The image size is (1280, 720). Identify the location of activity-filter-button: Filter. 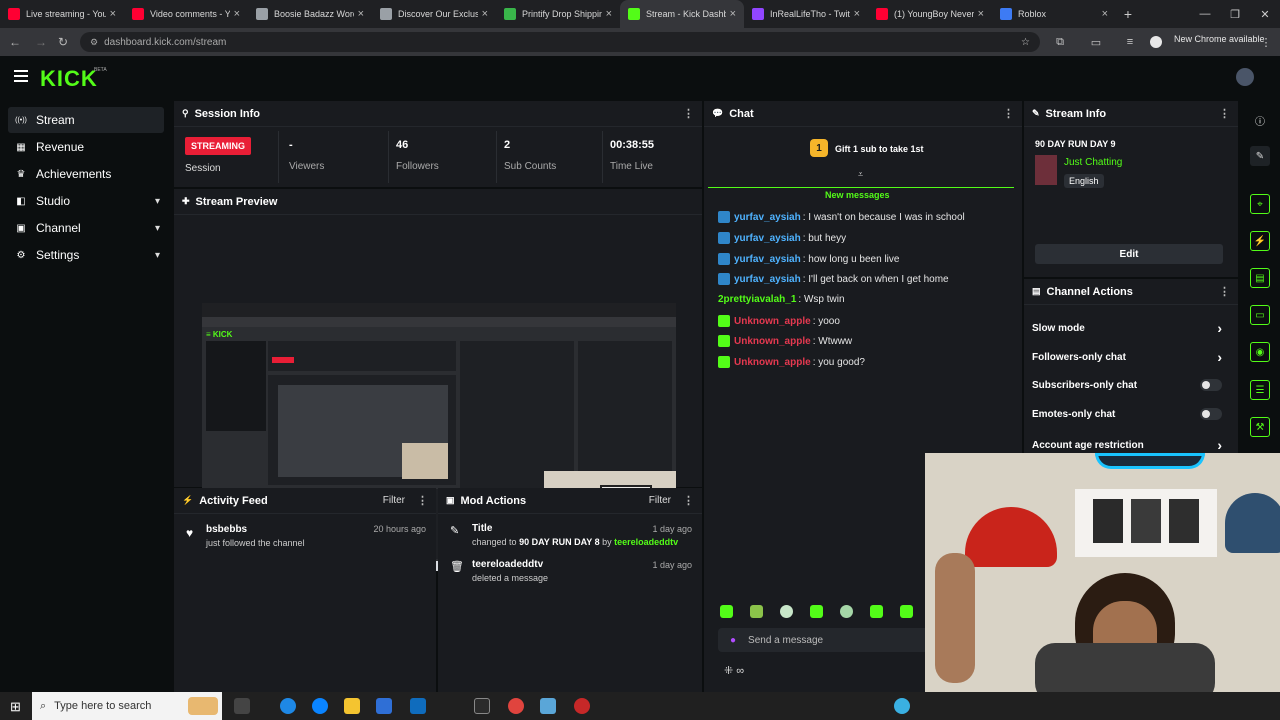
(394, 500).